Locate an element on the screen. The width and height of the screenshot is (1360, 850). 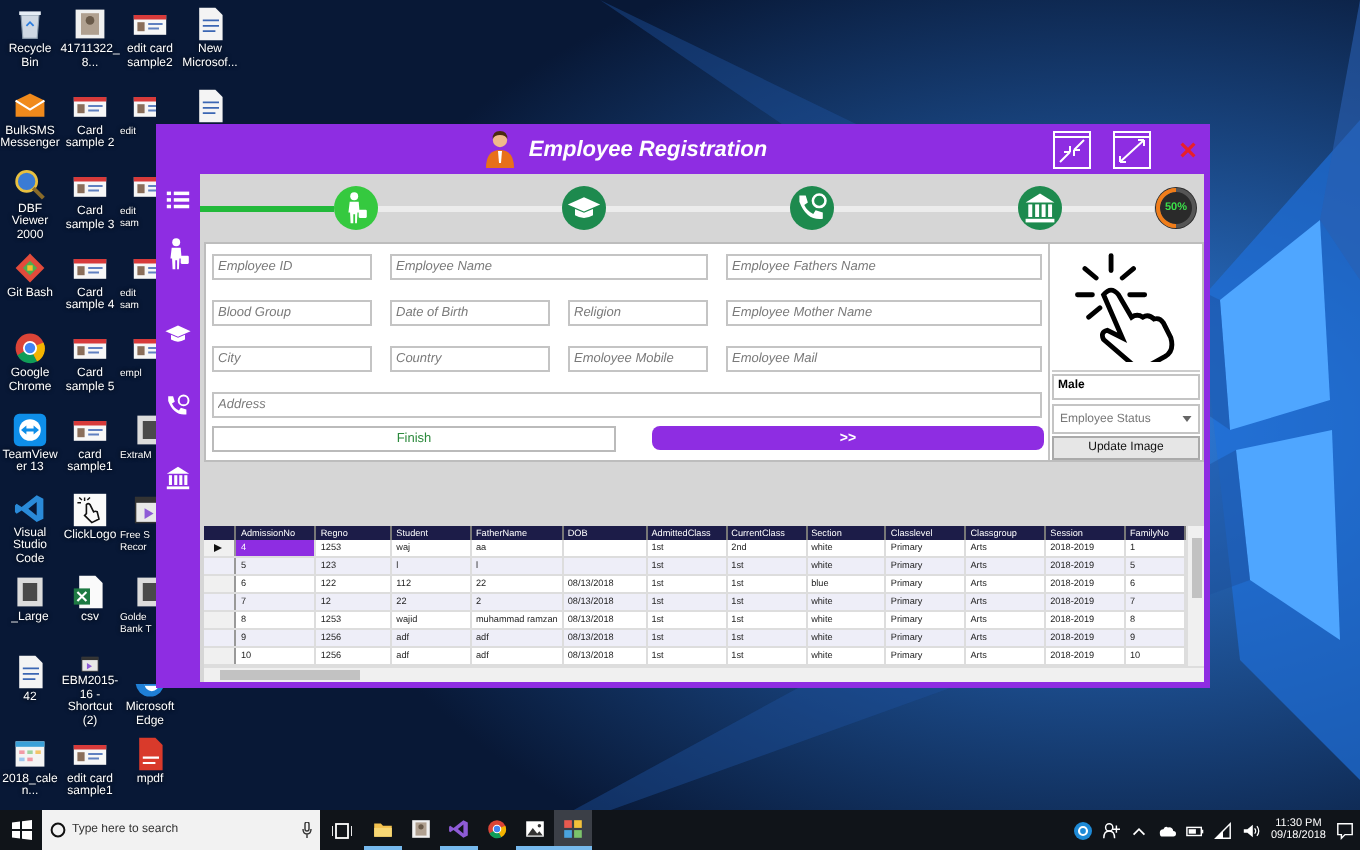
tiles-icon is located at coordinates (573, 828).